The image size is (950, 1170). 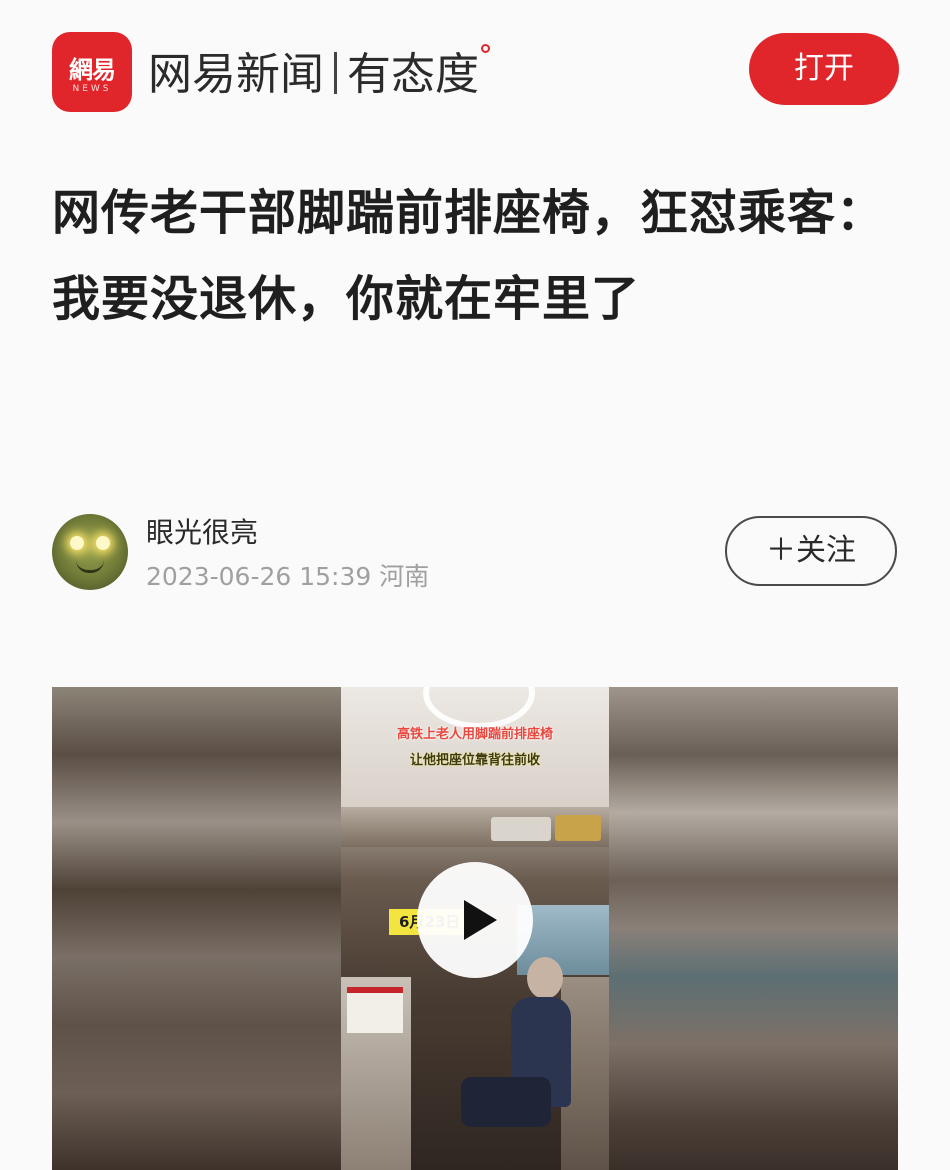 What do you see at coordinates (90, 566) in the screenshot?
I see `avatar-mouth` at bounding box center [90, 566].